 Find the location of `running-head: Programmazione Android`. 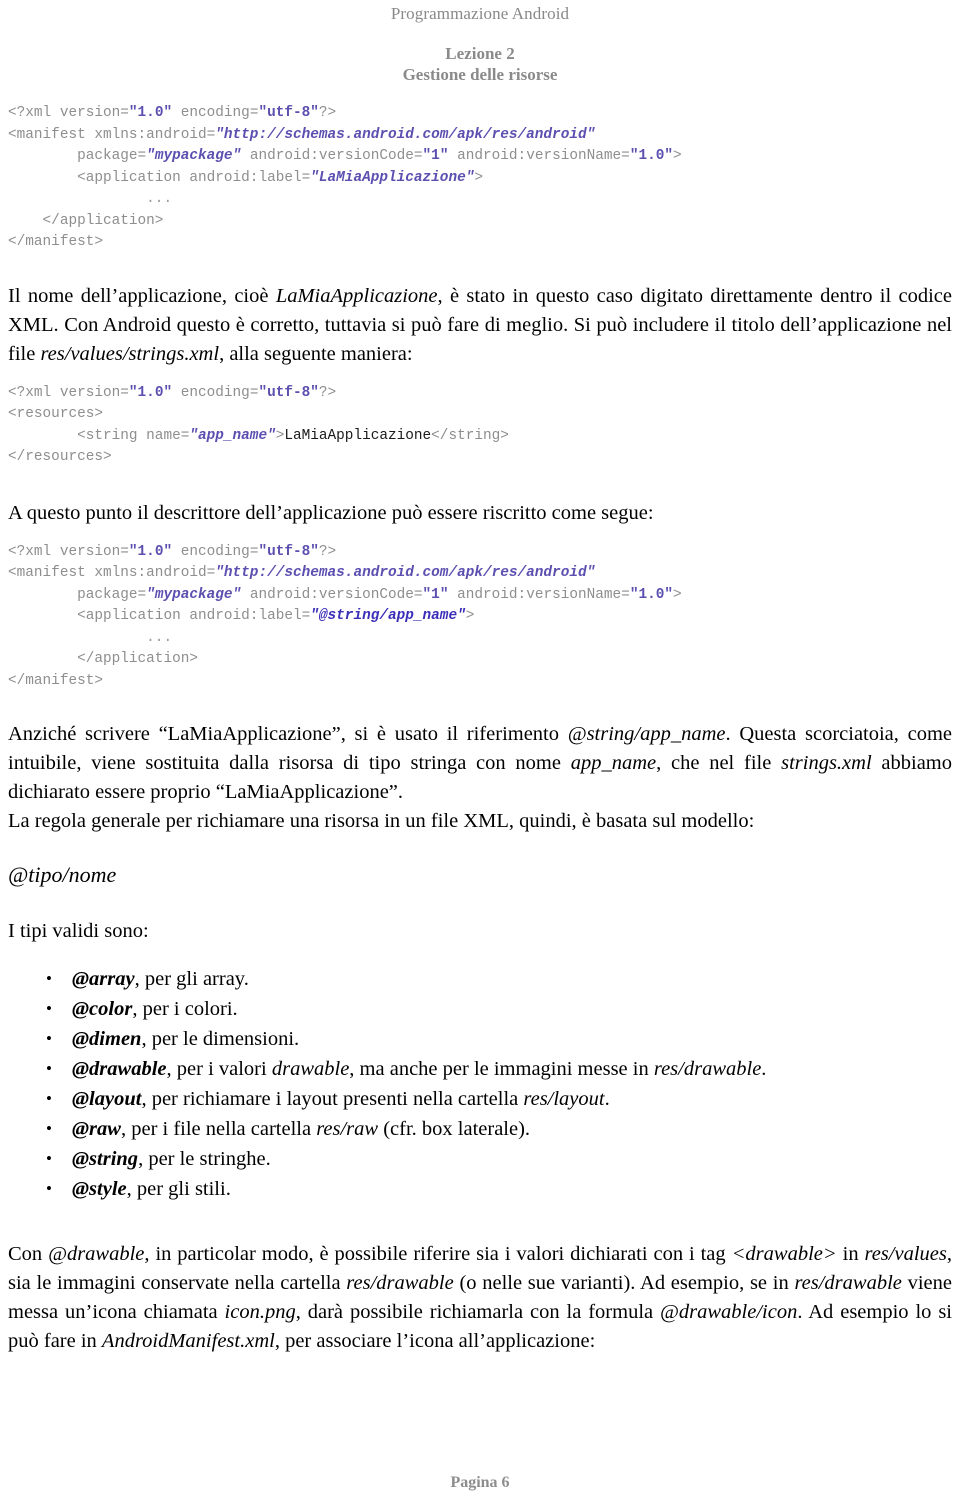

running-head: Programmazione Android is located at coordinates (480, 13).